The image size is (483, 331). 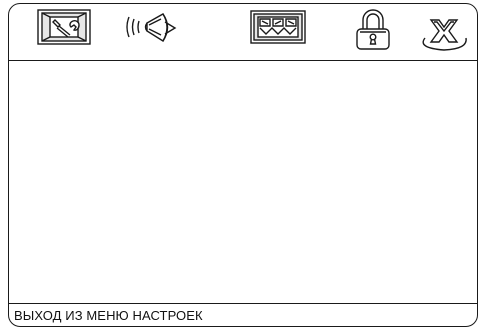 I want to click on lock-icon, so click(x=373, y=31).